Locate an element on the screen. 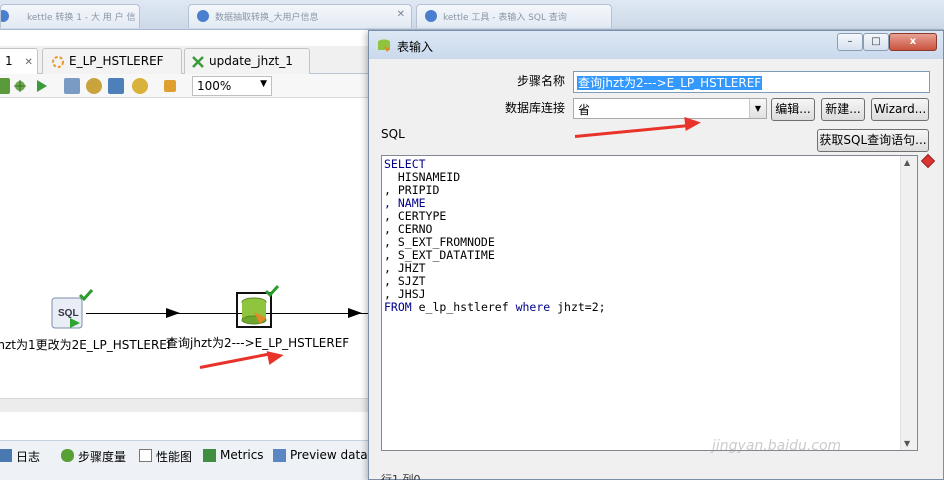 The height and width of the screenshot is (480, 944). dialog-title-bar: 表输入 – □ x is located at coordinates (656, 45).